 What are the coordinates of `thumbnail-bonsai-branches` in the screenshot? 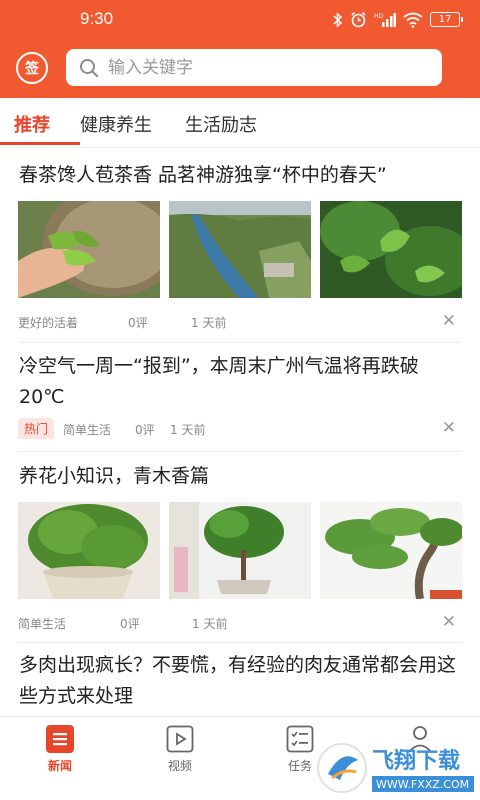 It's located at (391, 550).